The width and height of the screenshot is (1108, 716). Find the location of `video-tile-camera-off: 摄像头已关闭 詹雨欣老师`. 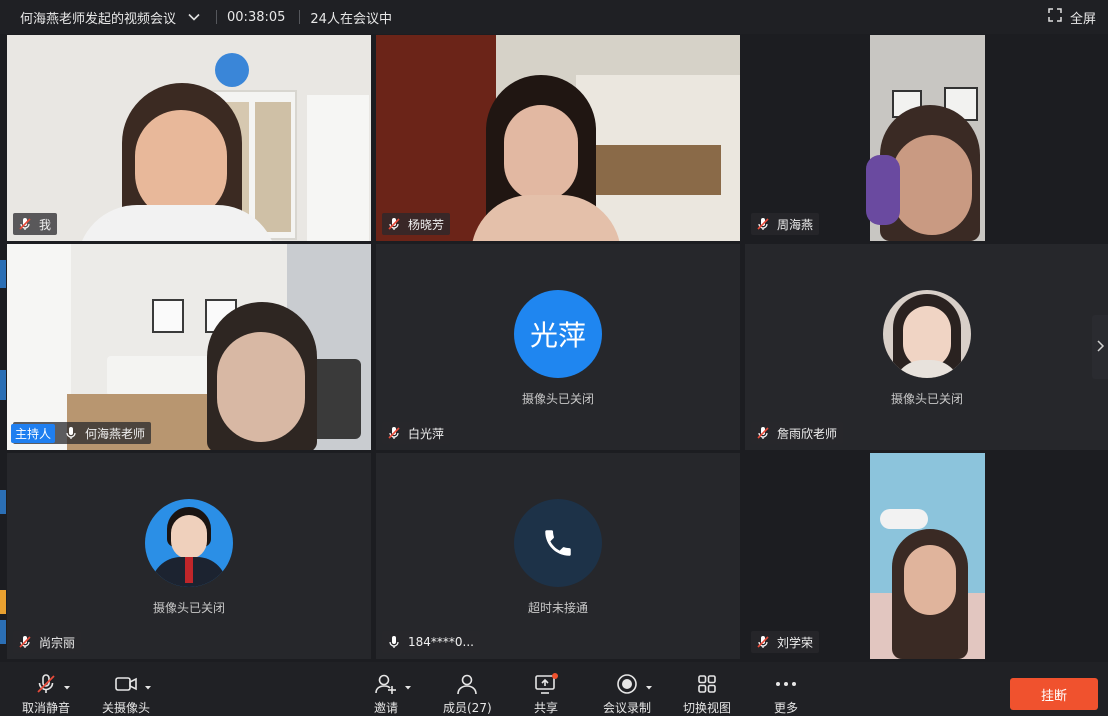

video-tile-camera-off: 摄像头已关闭 詹雨欣老师 is located at coordinates (926, 347).